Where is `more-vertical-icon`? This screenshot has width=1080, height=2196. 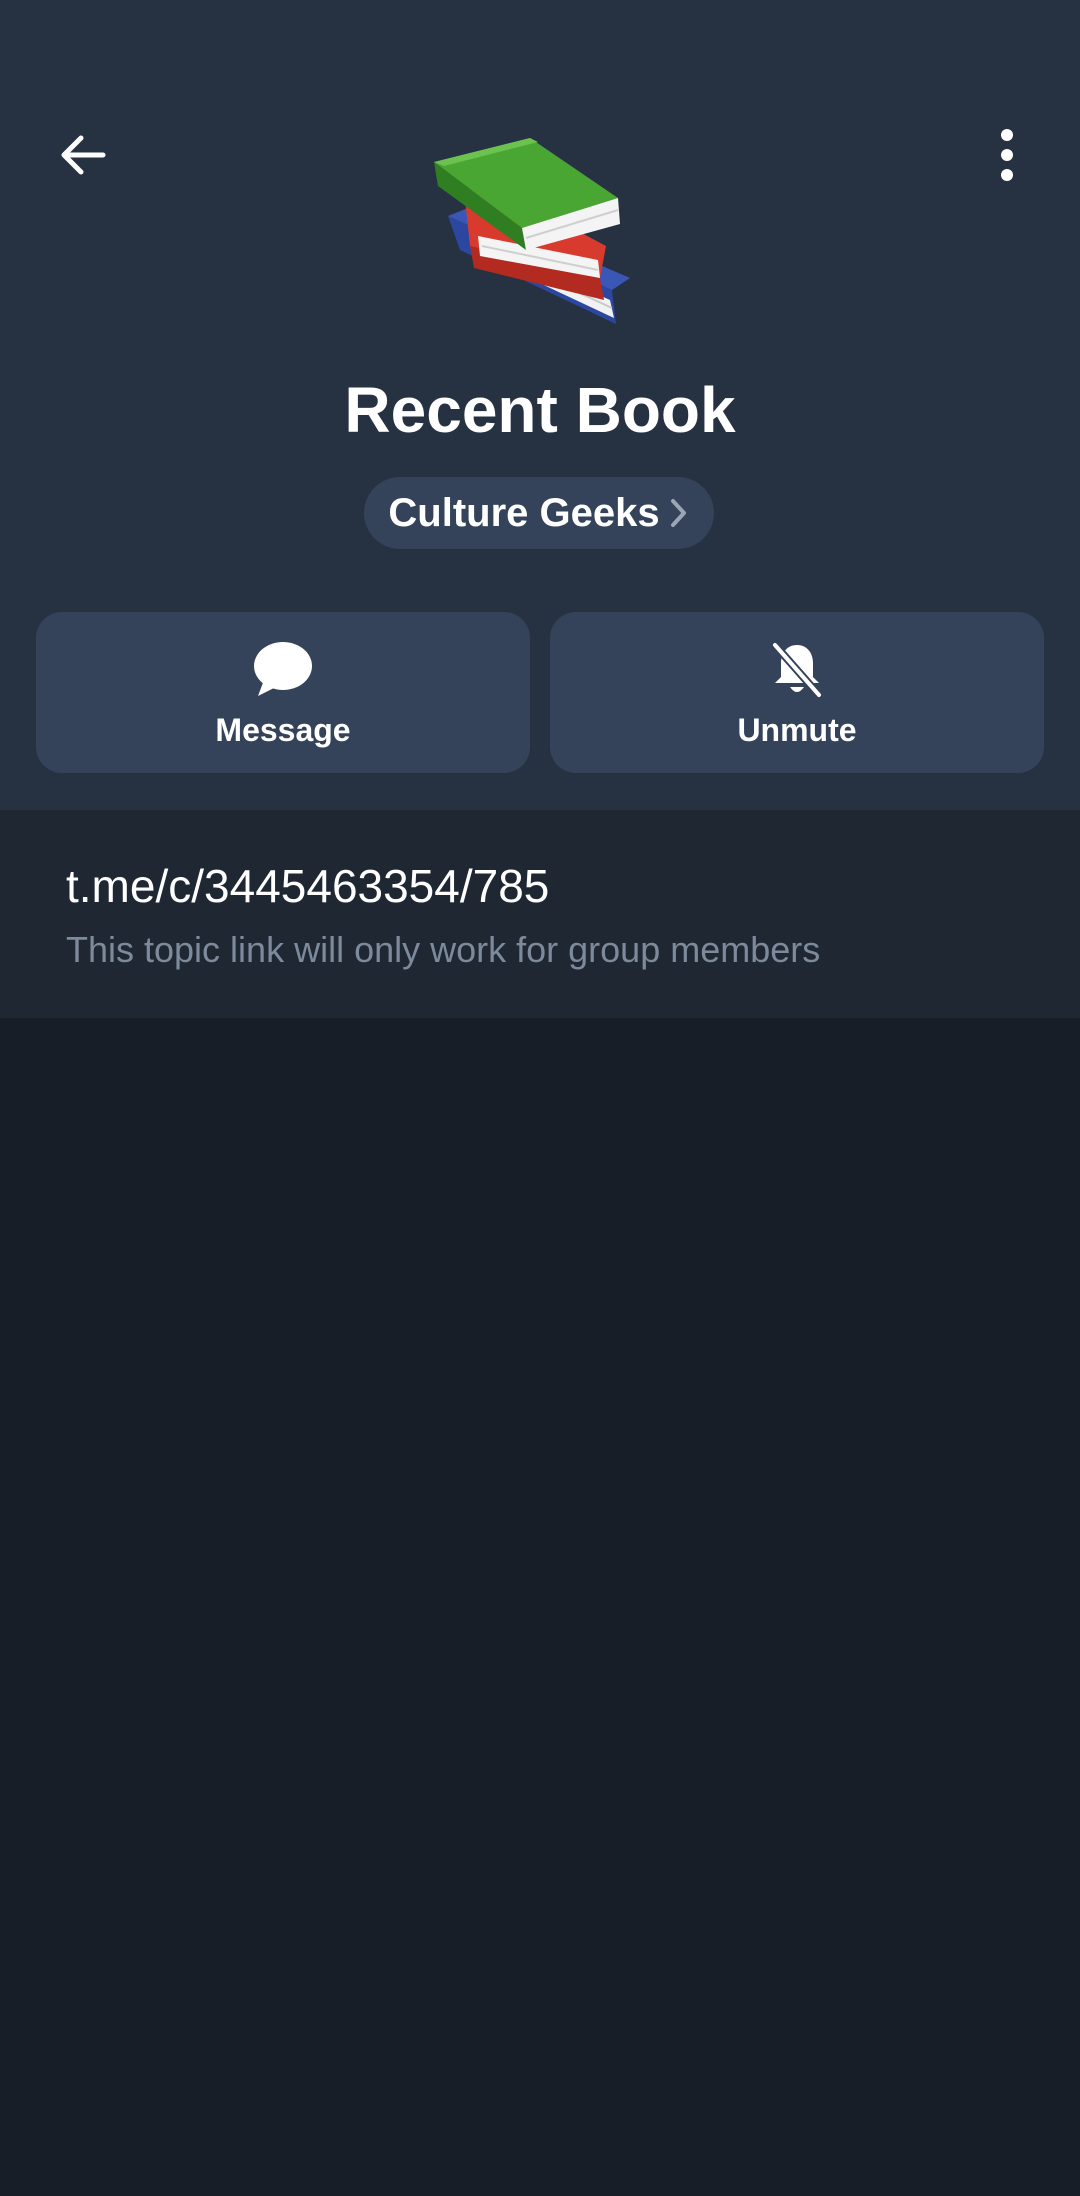
more-vertical-icon is located at coordinates (1007, 155).